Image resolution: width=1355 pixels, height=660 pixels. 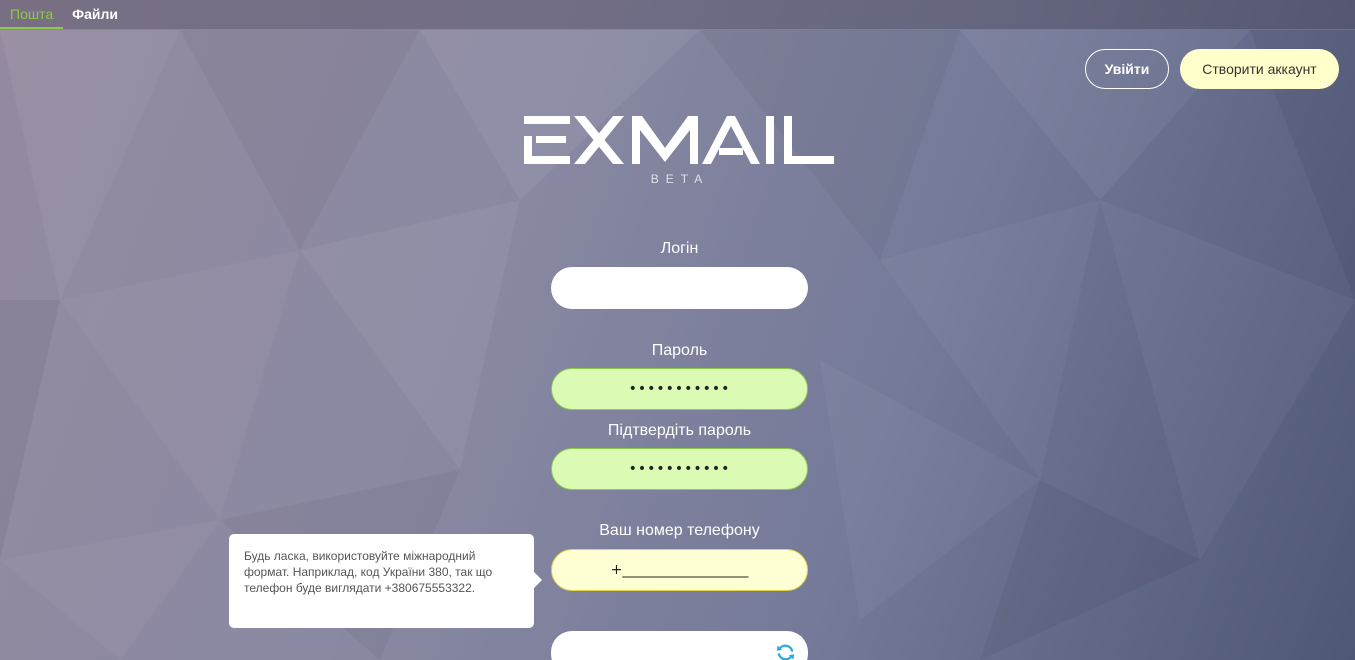 What do you see at coordinates (679, 288) in the screenshot?
I see `login-input` at bounding box center [679, 288].